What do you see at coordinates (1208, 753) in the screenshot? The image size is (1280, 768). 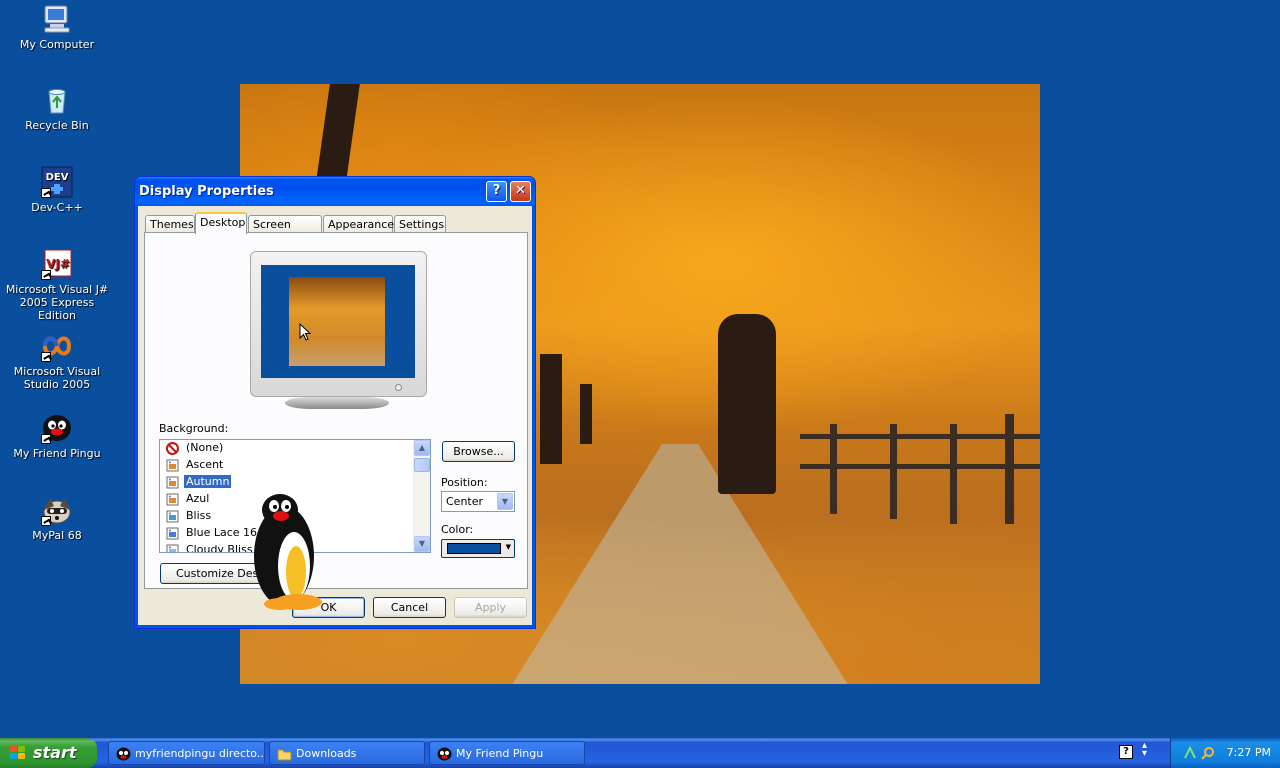 I see `search-icon` at bounding box center [1208, 753].